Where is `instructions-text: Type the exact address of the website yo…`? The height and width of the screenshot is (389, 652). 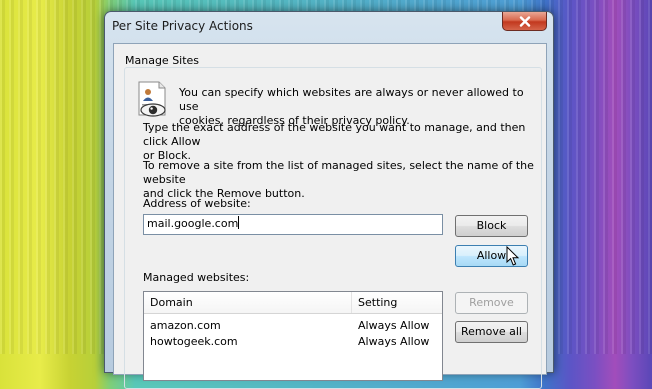 instructions-text: Type the exact address of the website yo… is located at coordinates (344, 142).